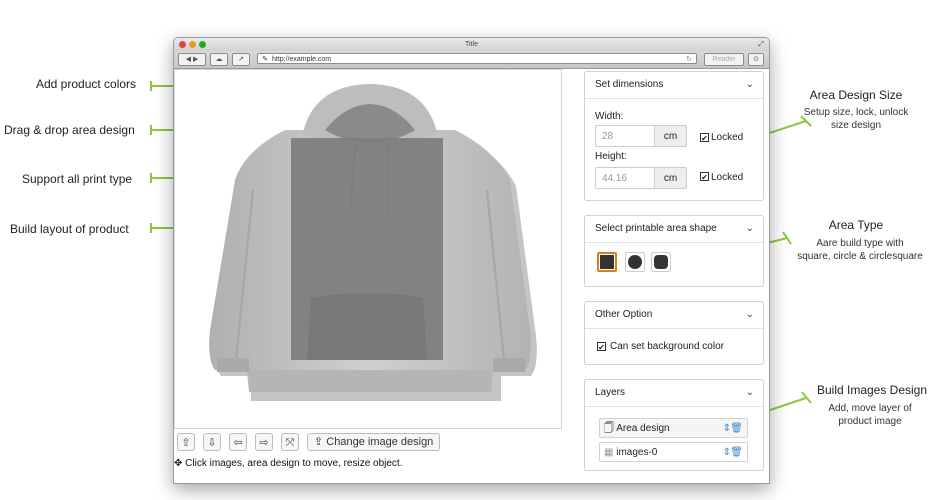 The image size is (940, 500). Describe the element at coordinates (704, 177) in the screenshot. I see `height-locked-checkbox: ✔` at that location.